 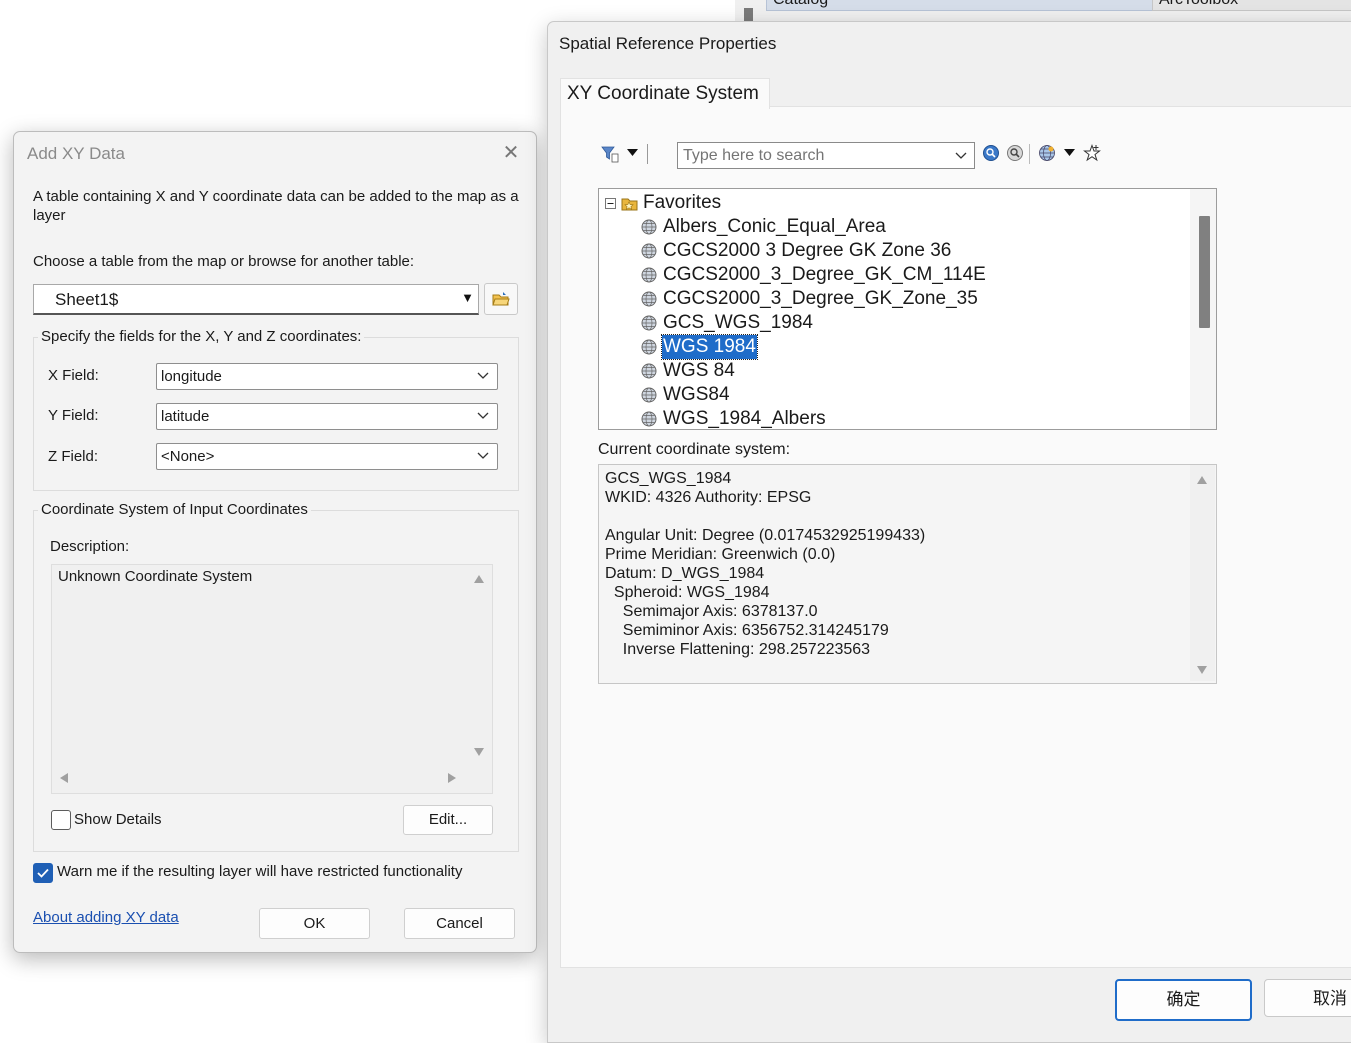 What do you see at coordinates (452, 778) in the screenshot?
I see `scroll-right-arrow-icon` at bounding box center [452, 778].